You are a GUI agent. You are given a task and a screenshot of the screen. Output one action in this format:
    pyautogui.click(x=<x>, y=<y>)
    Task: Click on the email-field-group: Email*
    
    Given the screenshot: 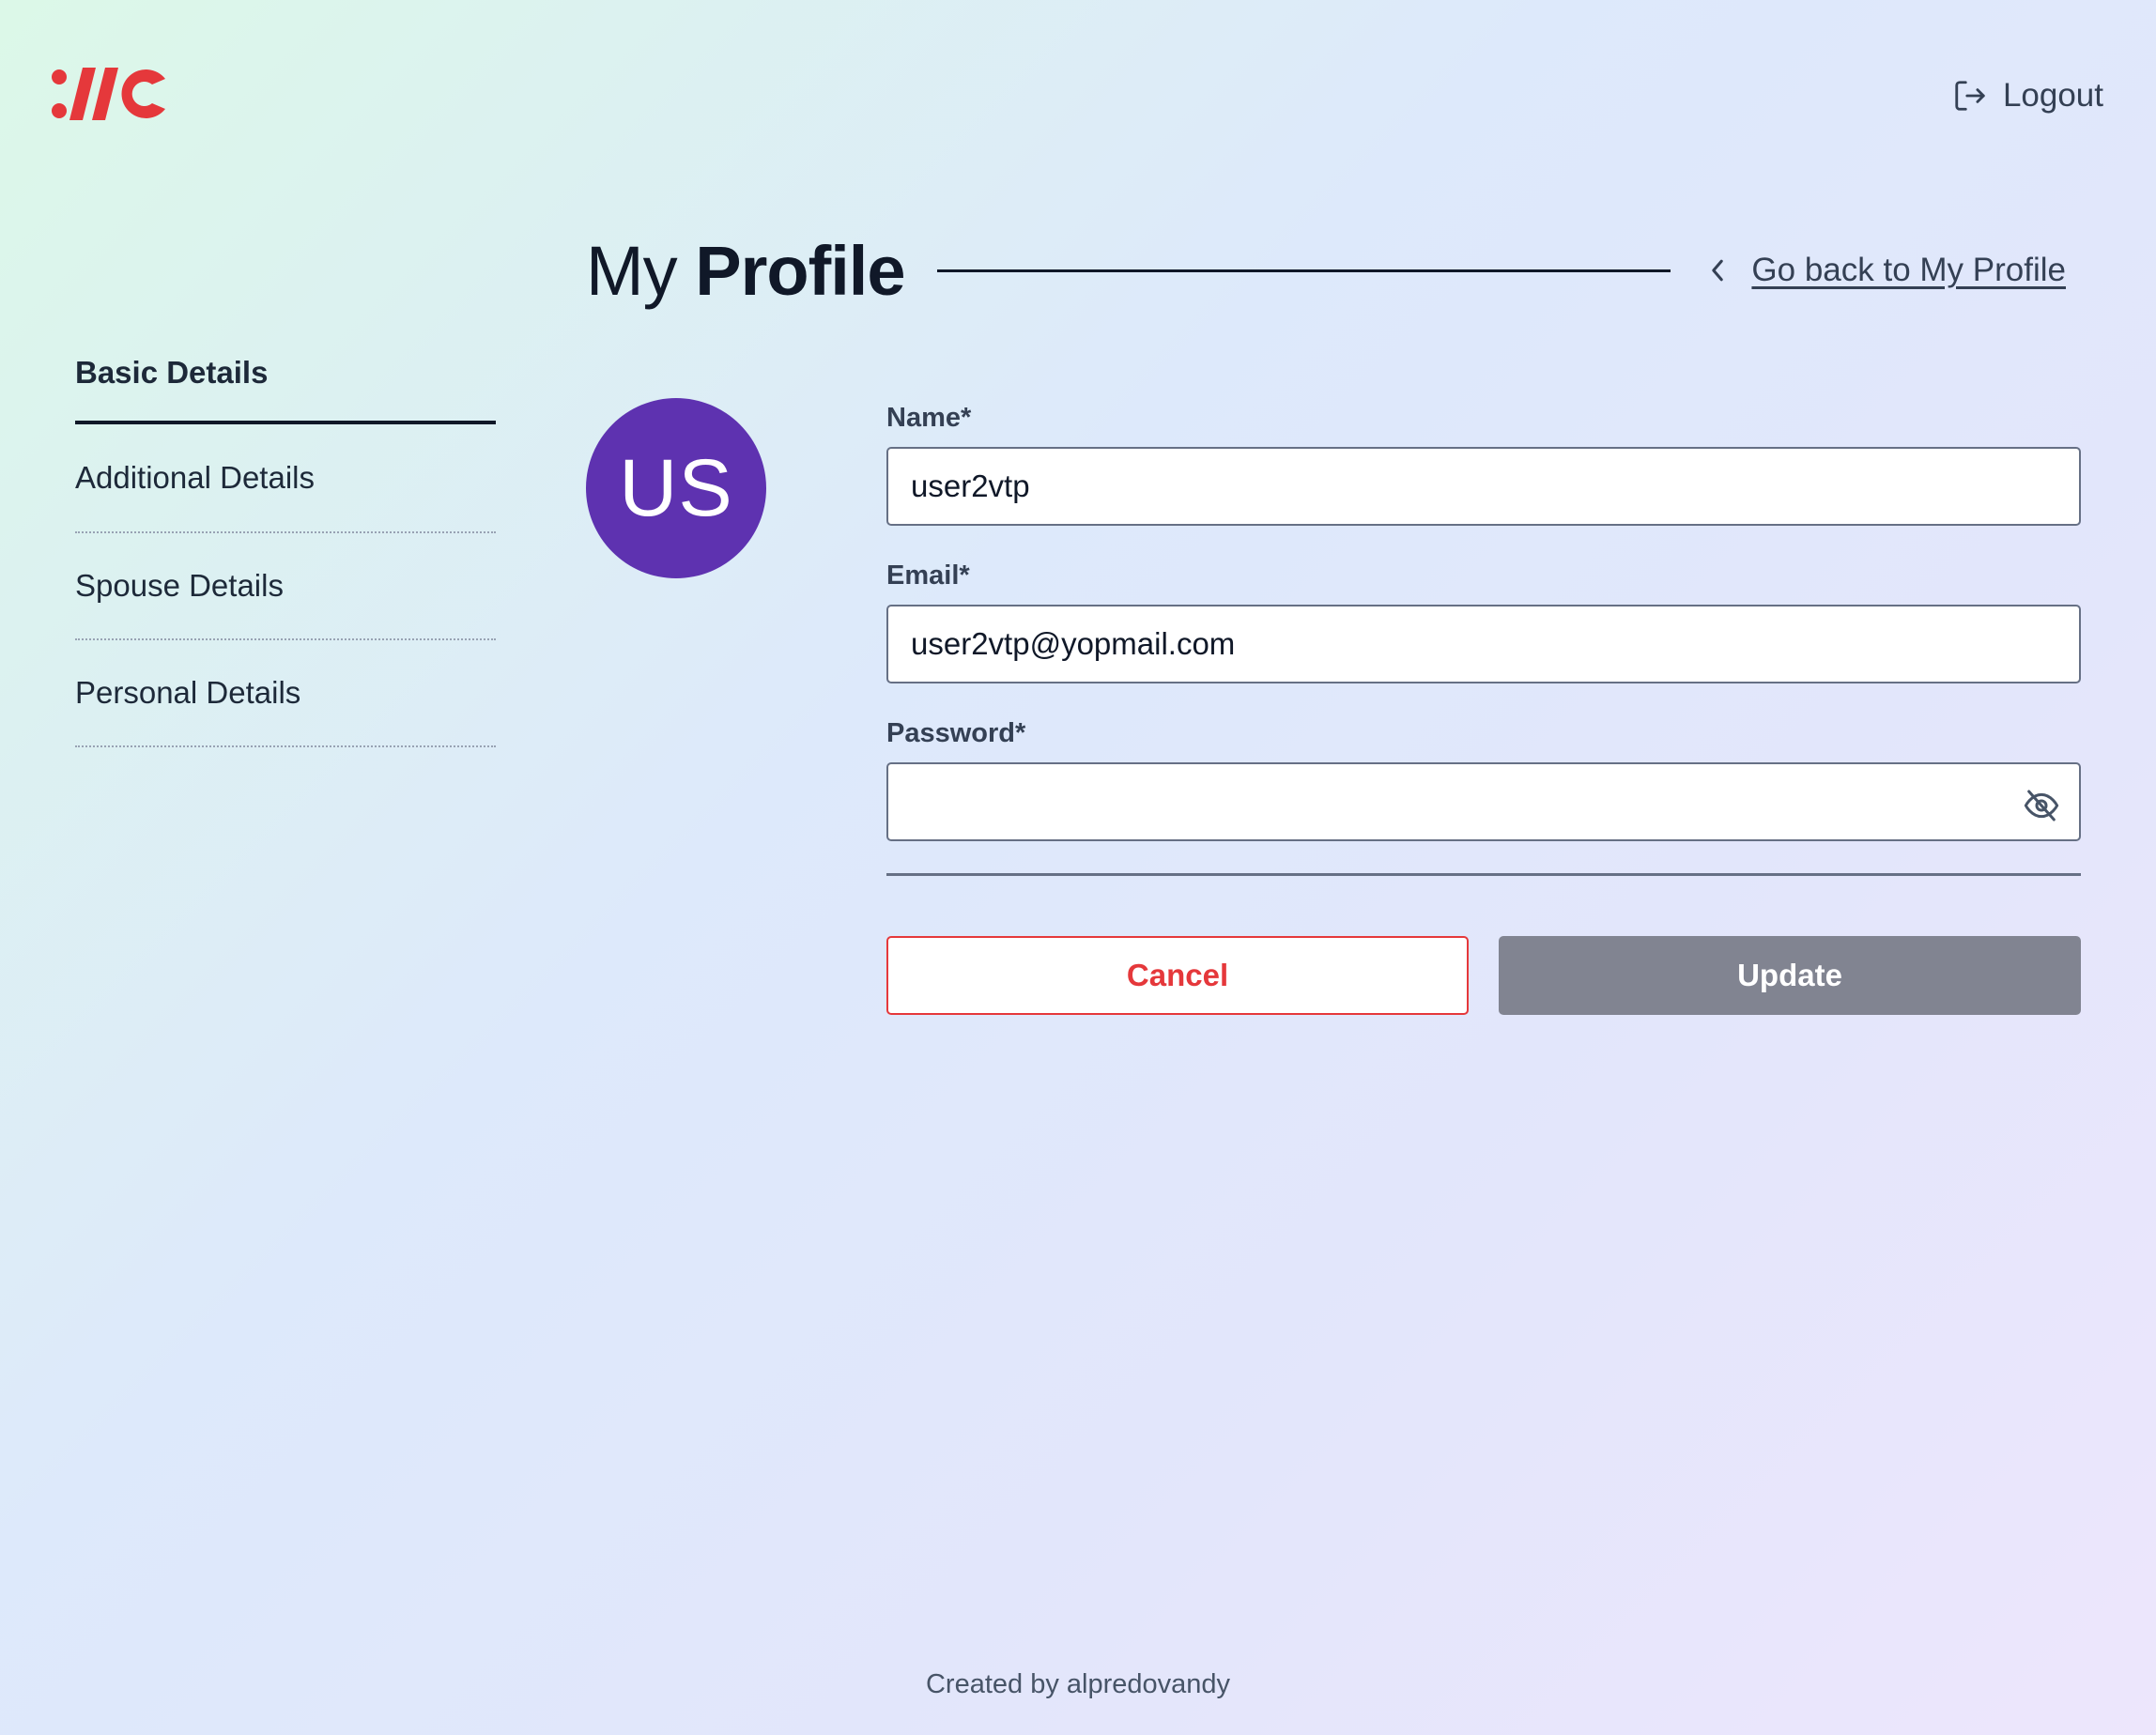 What is the action you would take?
    pyautogui.click(x=1483, y=619)
    